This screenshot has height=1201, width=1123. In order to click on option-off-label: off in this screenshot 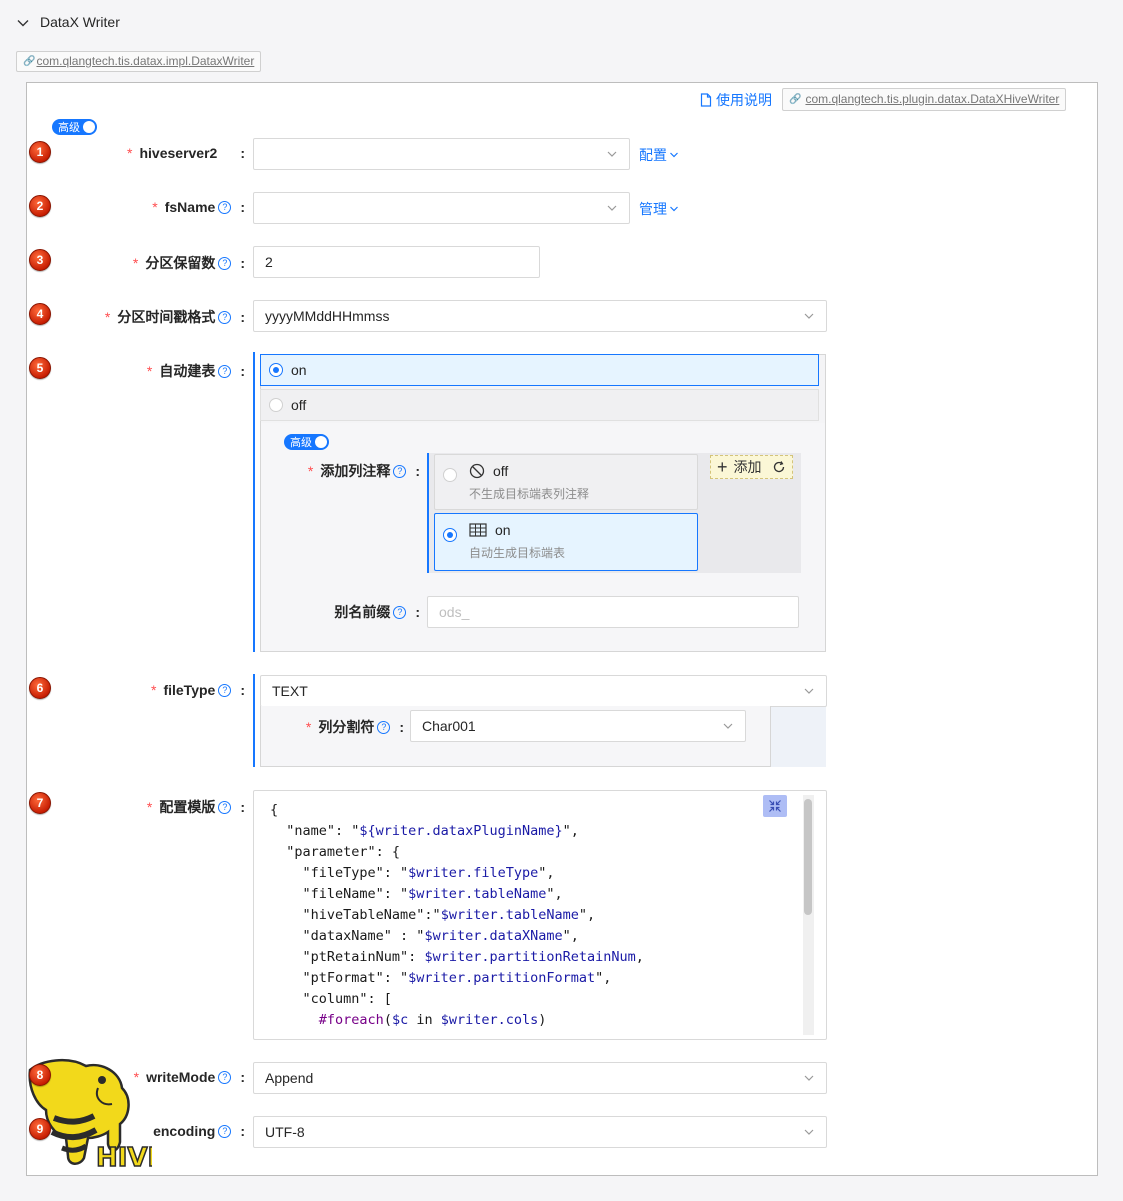, I will do `click(299, 405)`.